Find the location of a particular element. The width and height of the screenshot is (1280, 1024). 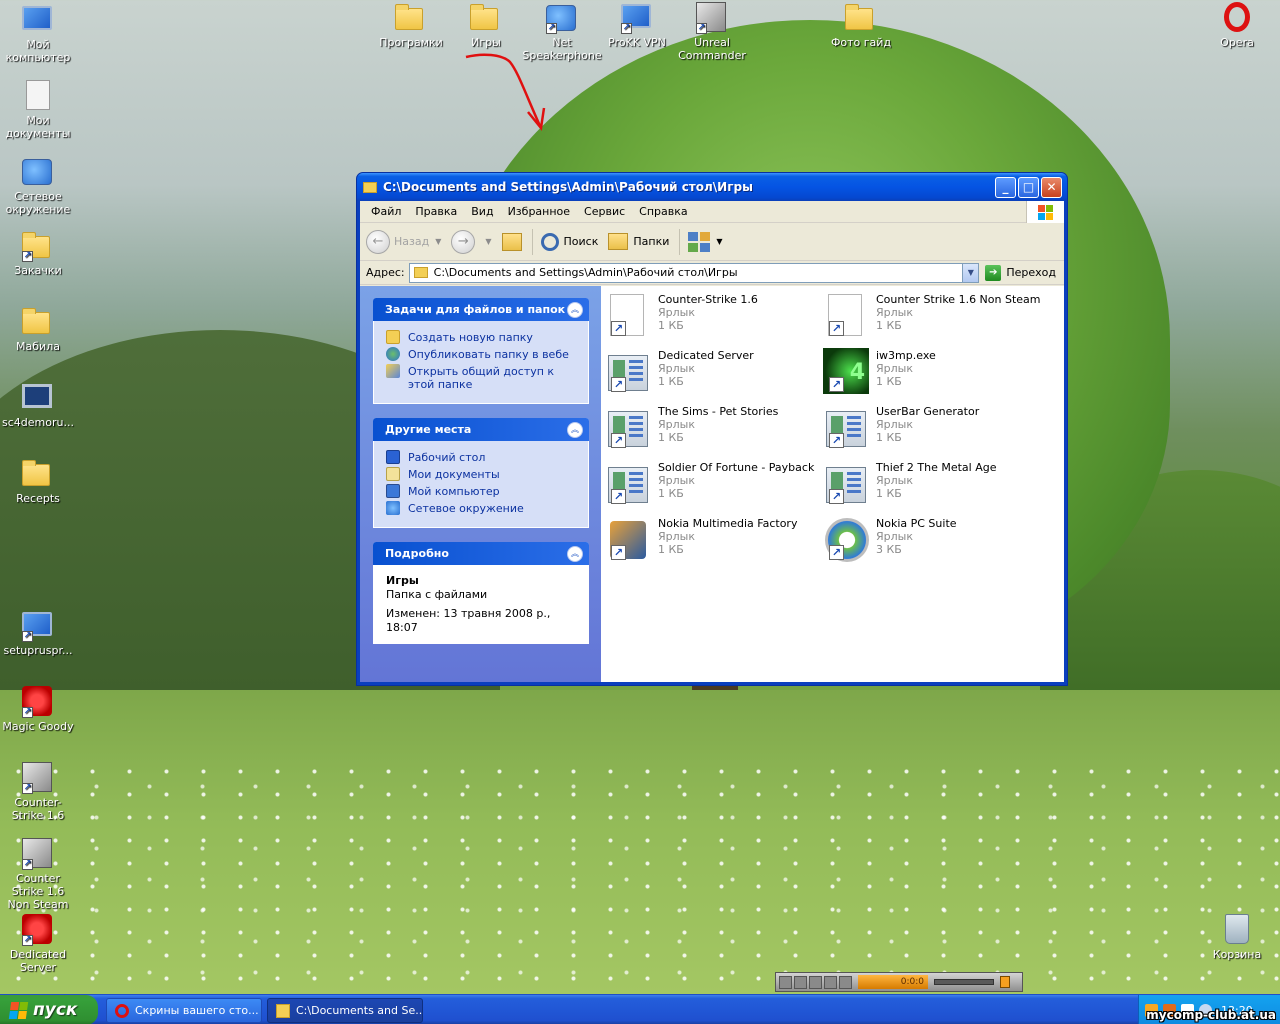

file-item: ↗ Thief 2 The Metal Age Ярлык 1 КБ is located at coordinates (931, 485).